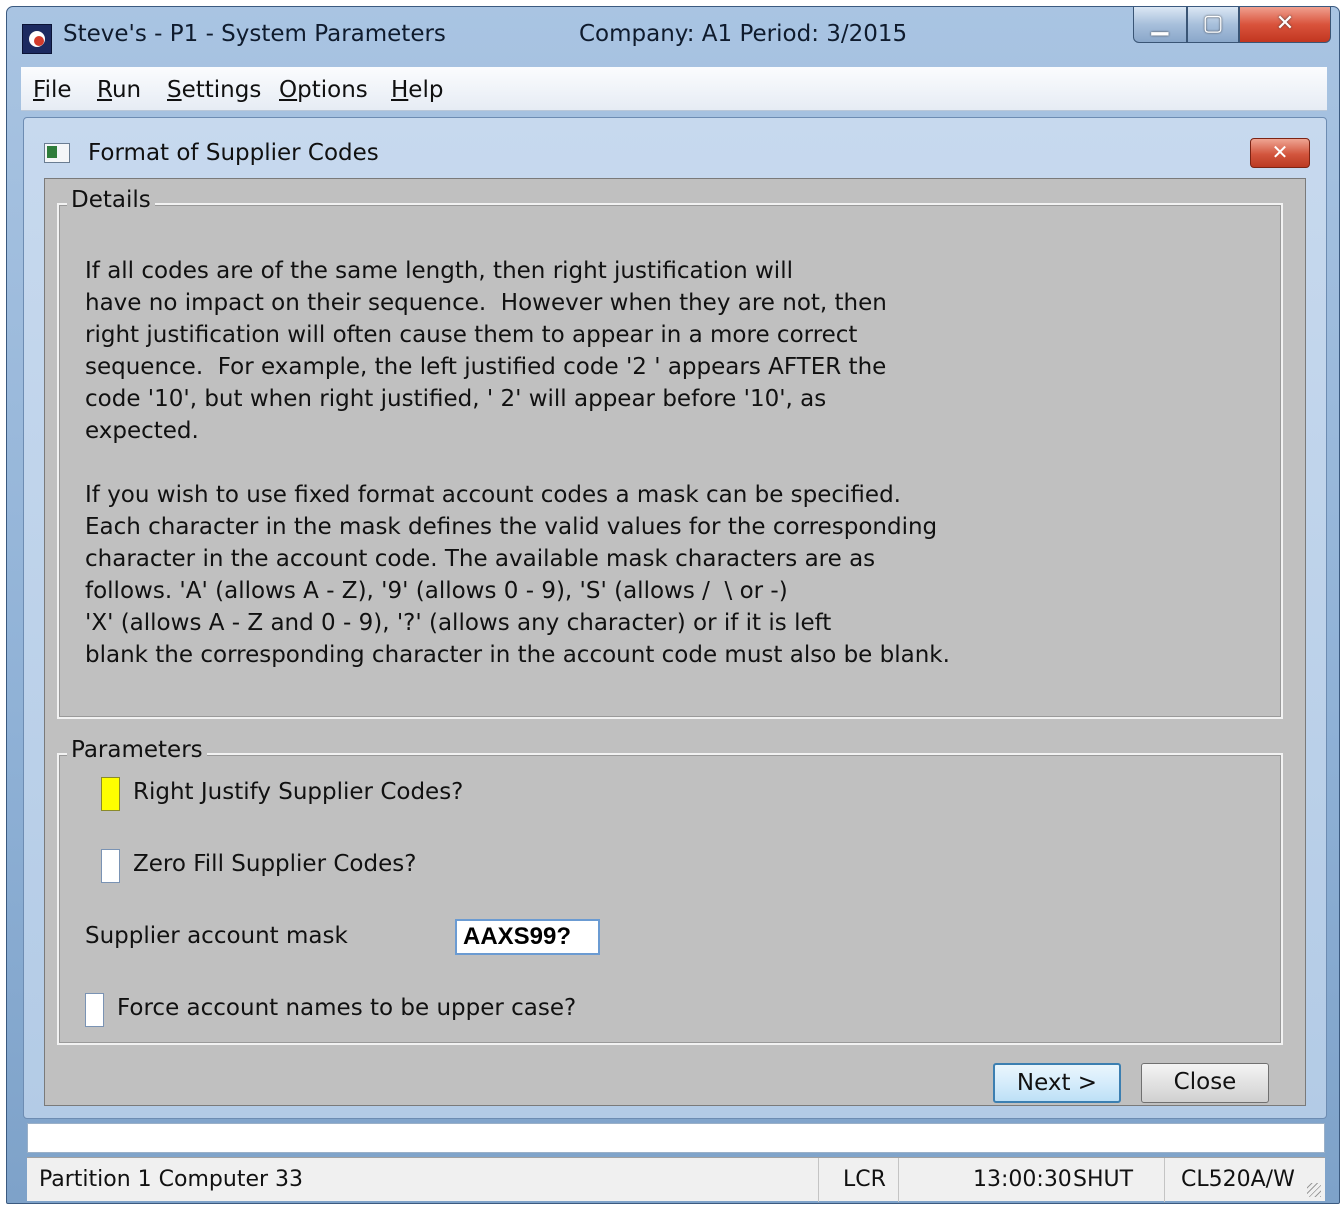 This screenshot has width=1344, height=1205. Describe the element at coordinates (110, 866) in the screenshot. I see `zero-fill-checkbox` at that location.